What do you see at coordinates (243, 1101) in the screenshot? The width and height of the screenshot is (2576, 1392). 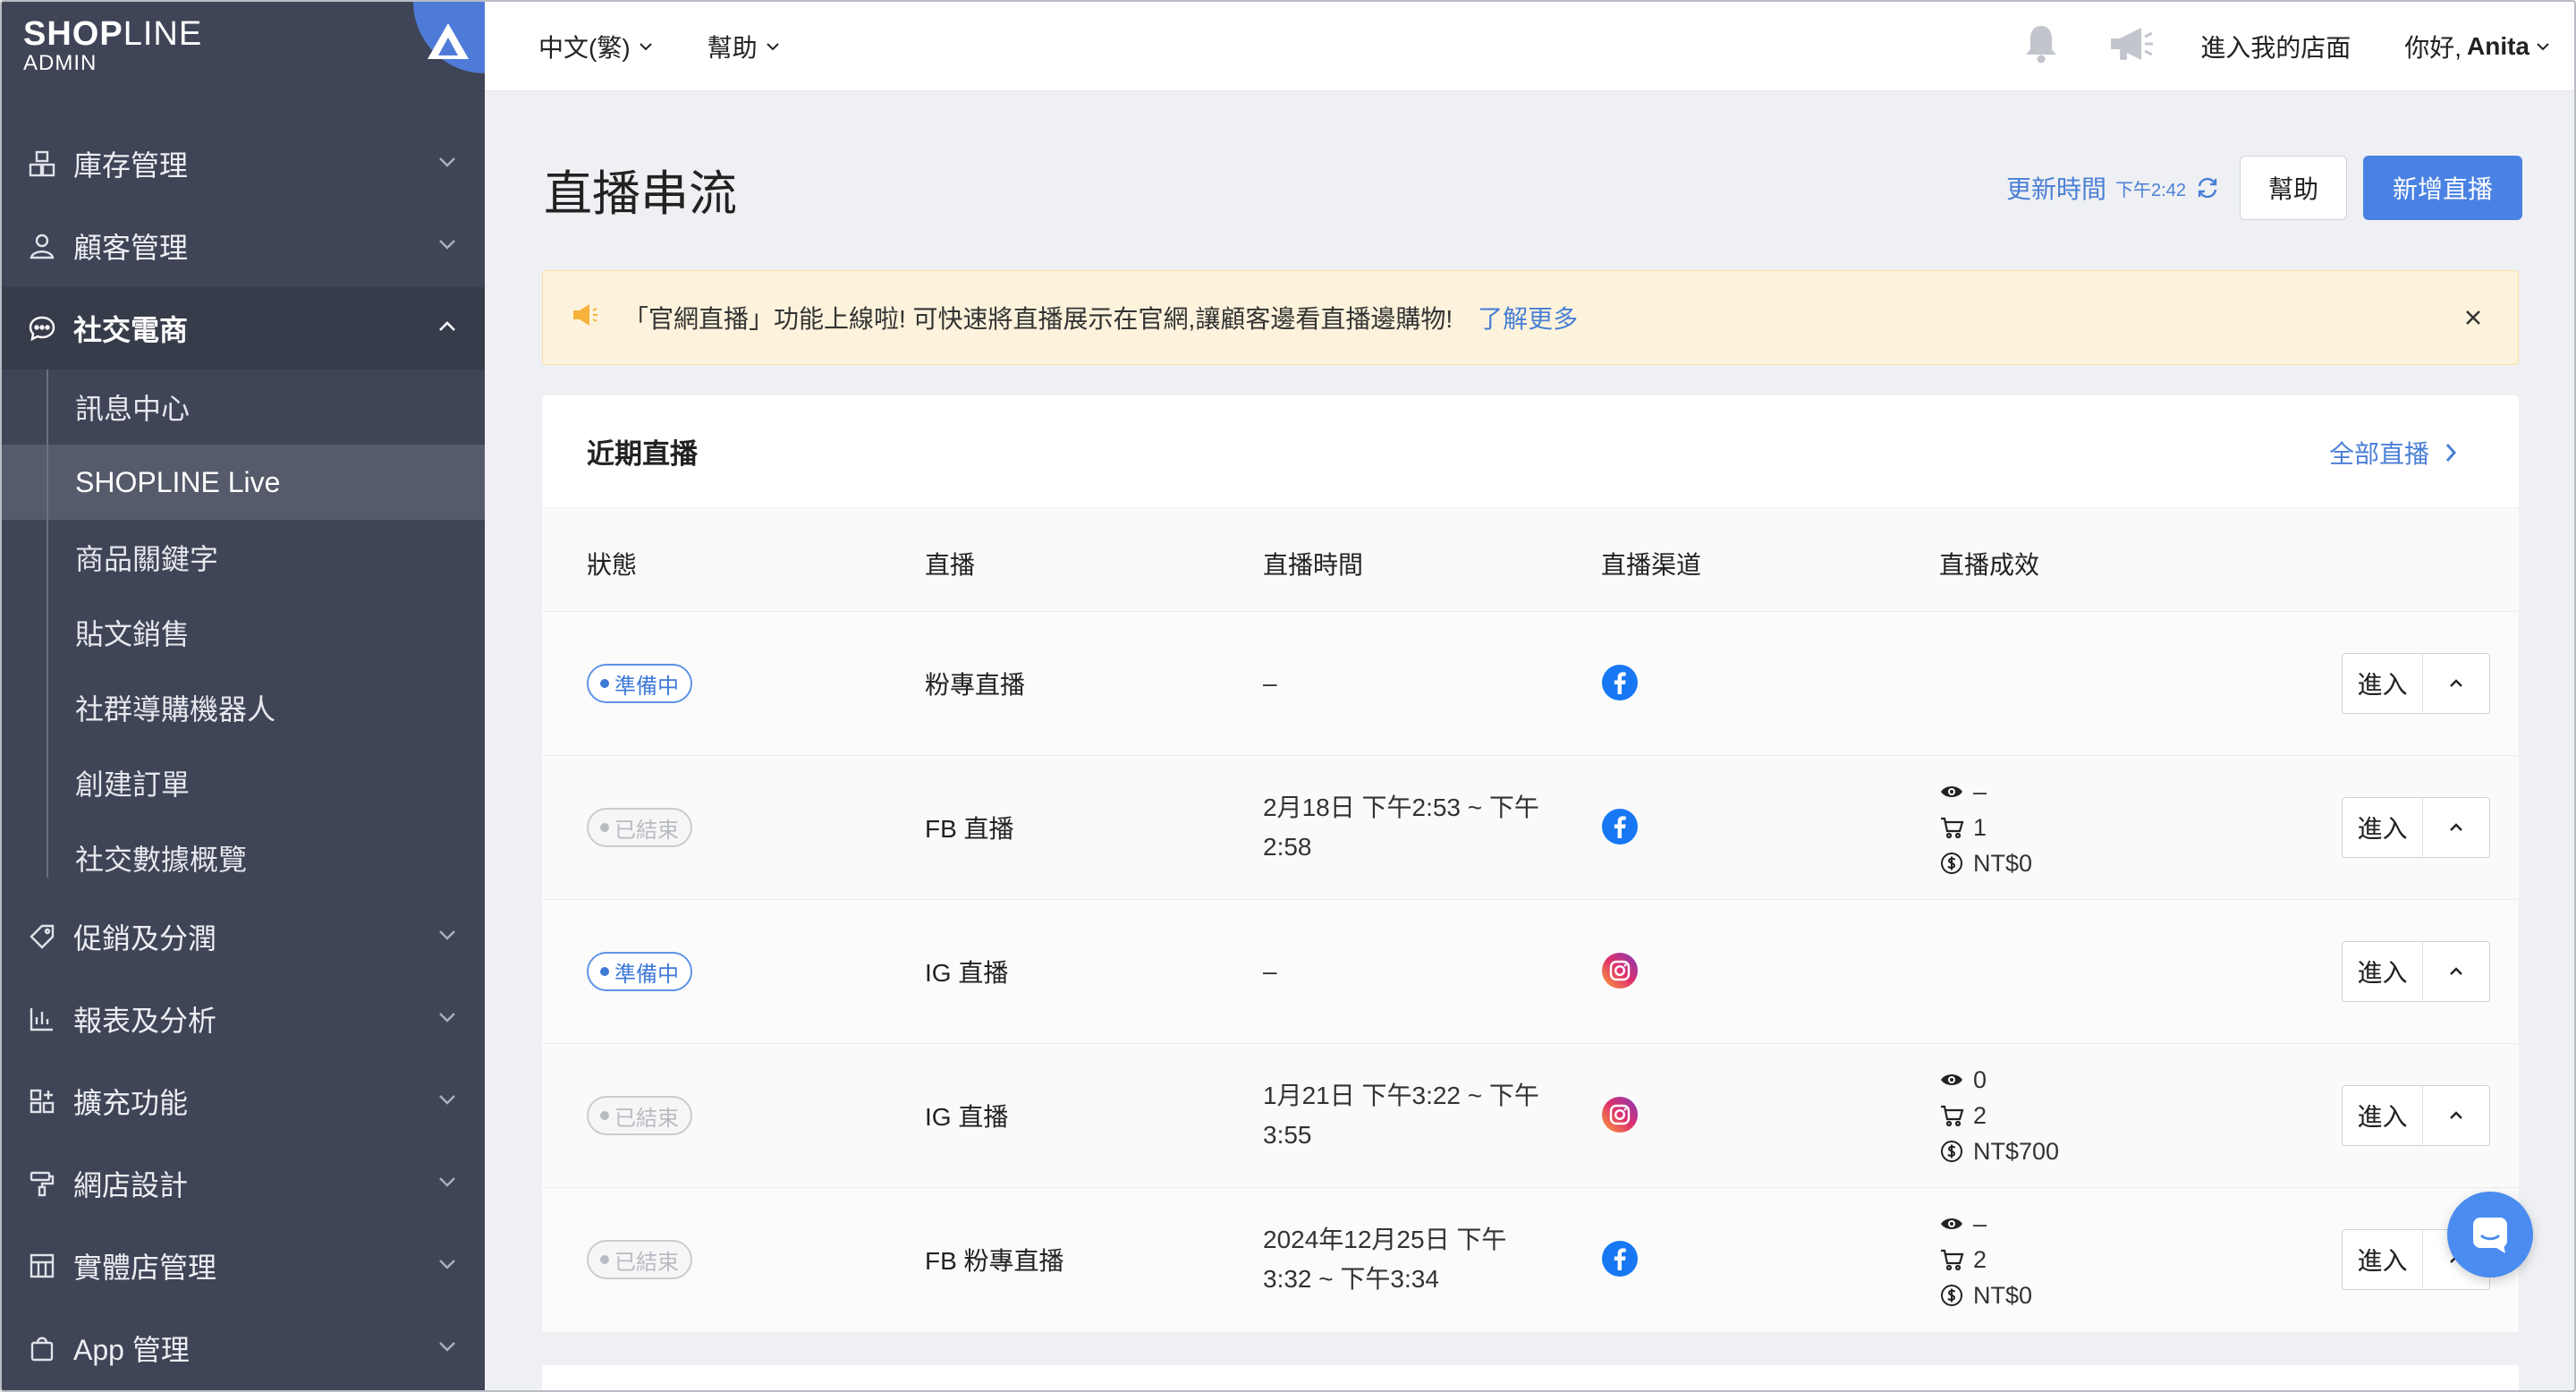 I see `sidebar-item-extensions: 擴充功能` at bounding box center [243, 1101].